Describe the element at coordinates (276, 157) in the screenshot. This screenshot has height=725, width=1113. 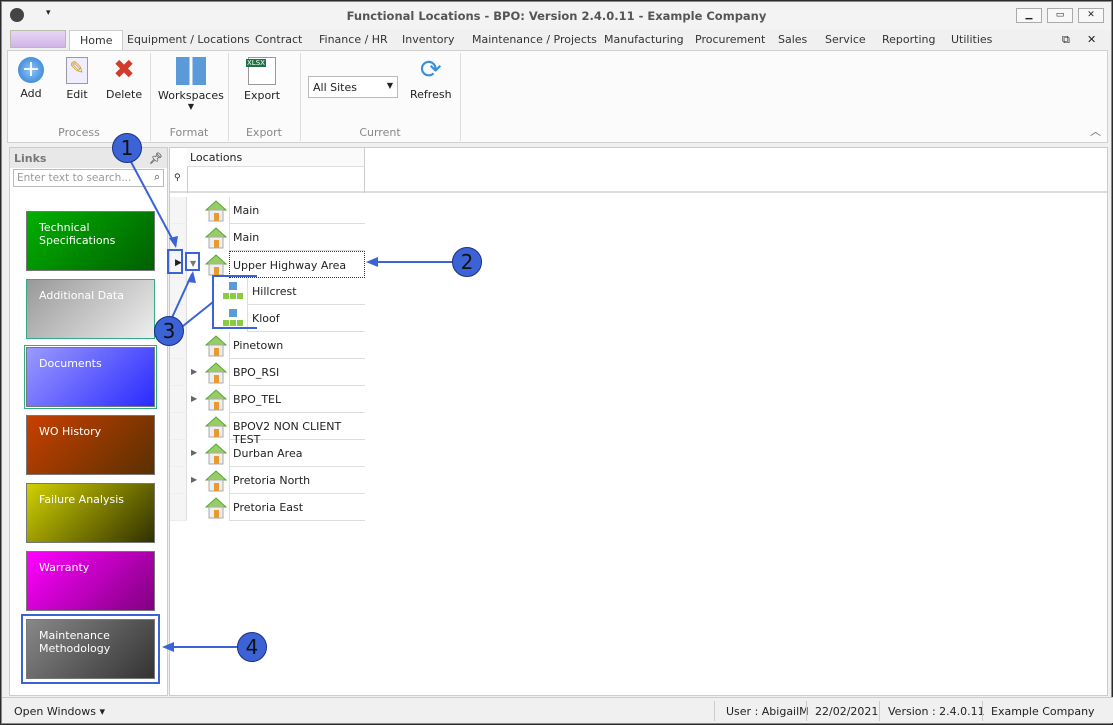
I see `column-header-locations: Locations` at that location.